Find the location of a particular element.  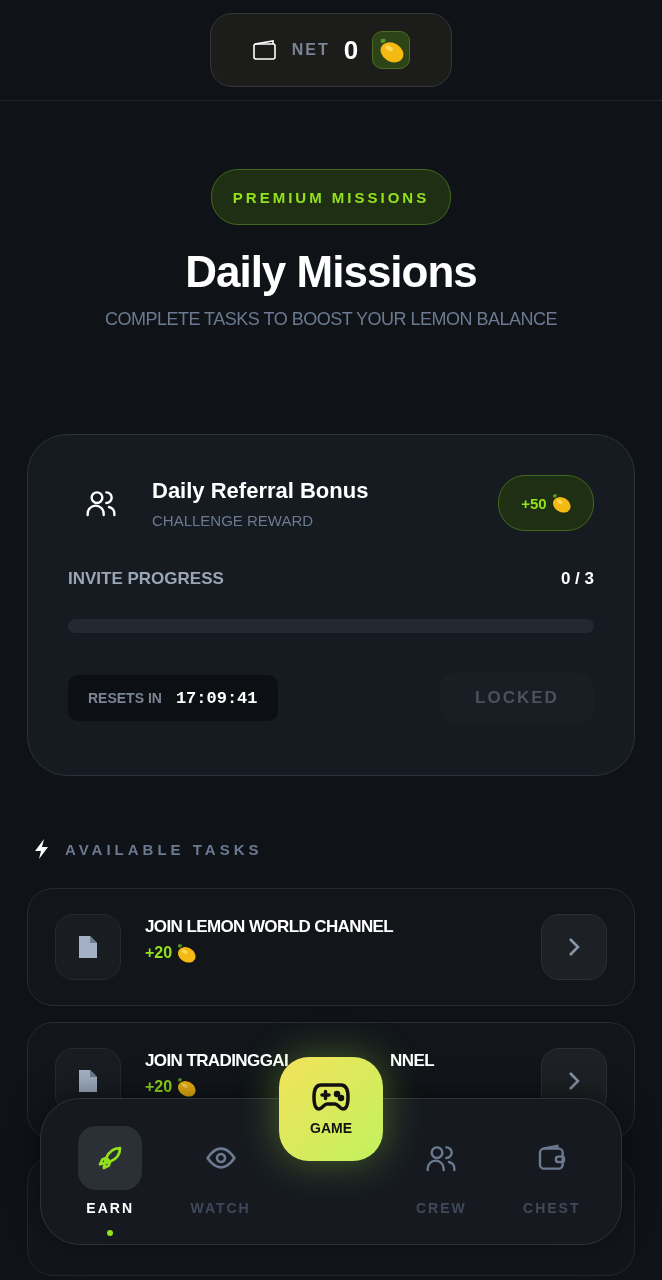

progress-label: INVITE PROGRESS is located at coordinates (146, 579).